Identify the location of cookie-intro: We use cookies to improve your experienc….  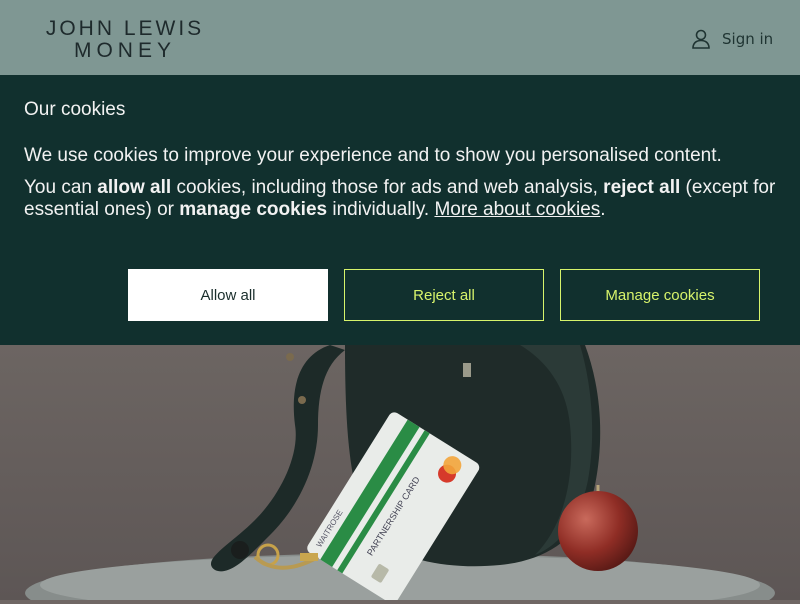
(373, 155).